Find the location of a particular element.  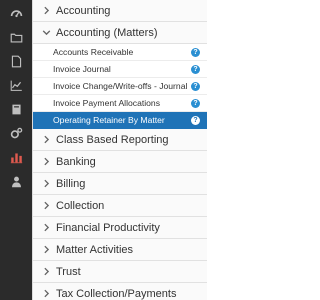

category-label: Banking is located at coordinates (76, 161).